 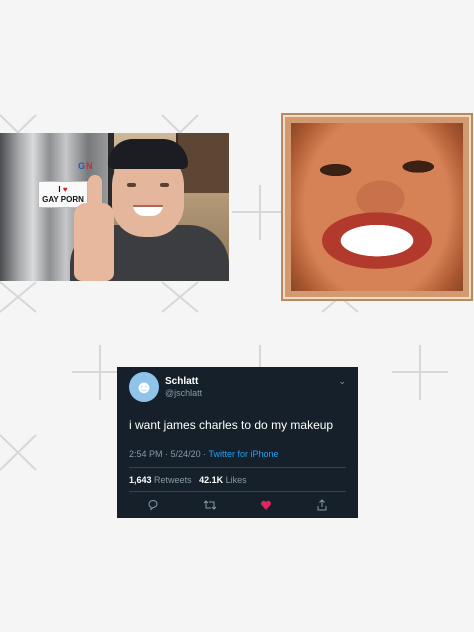 I want to click on share-icon, so click(x=322, y=505).